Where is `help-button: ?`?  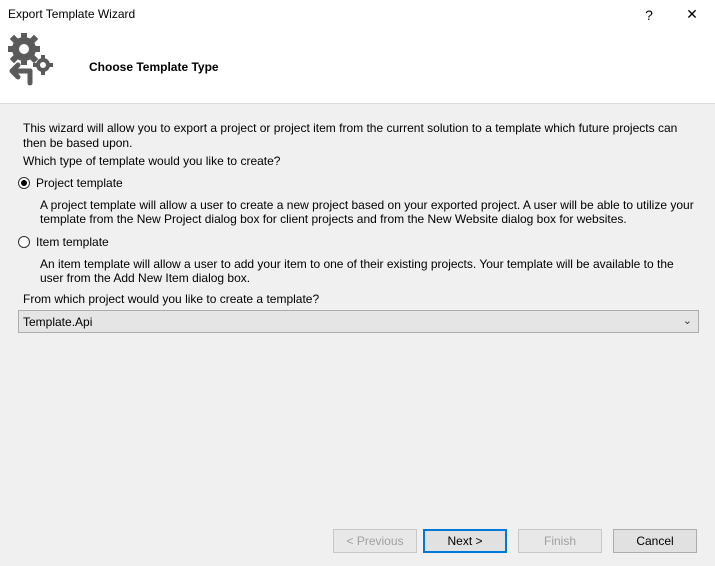 help-button: ? is located at coordinates (649, 14).